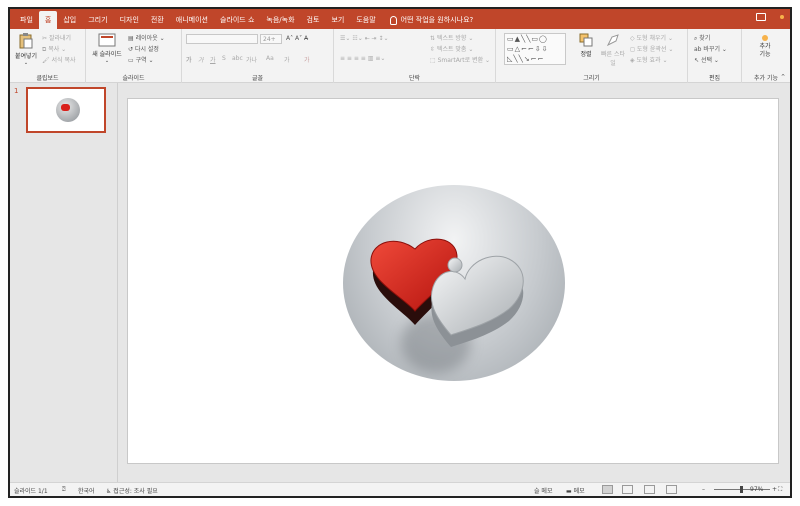  Describe the element at coordinates (257, 78) in the screenshot. I see `font-group-label: 글꼴` at that location.